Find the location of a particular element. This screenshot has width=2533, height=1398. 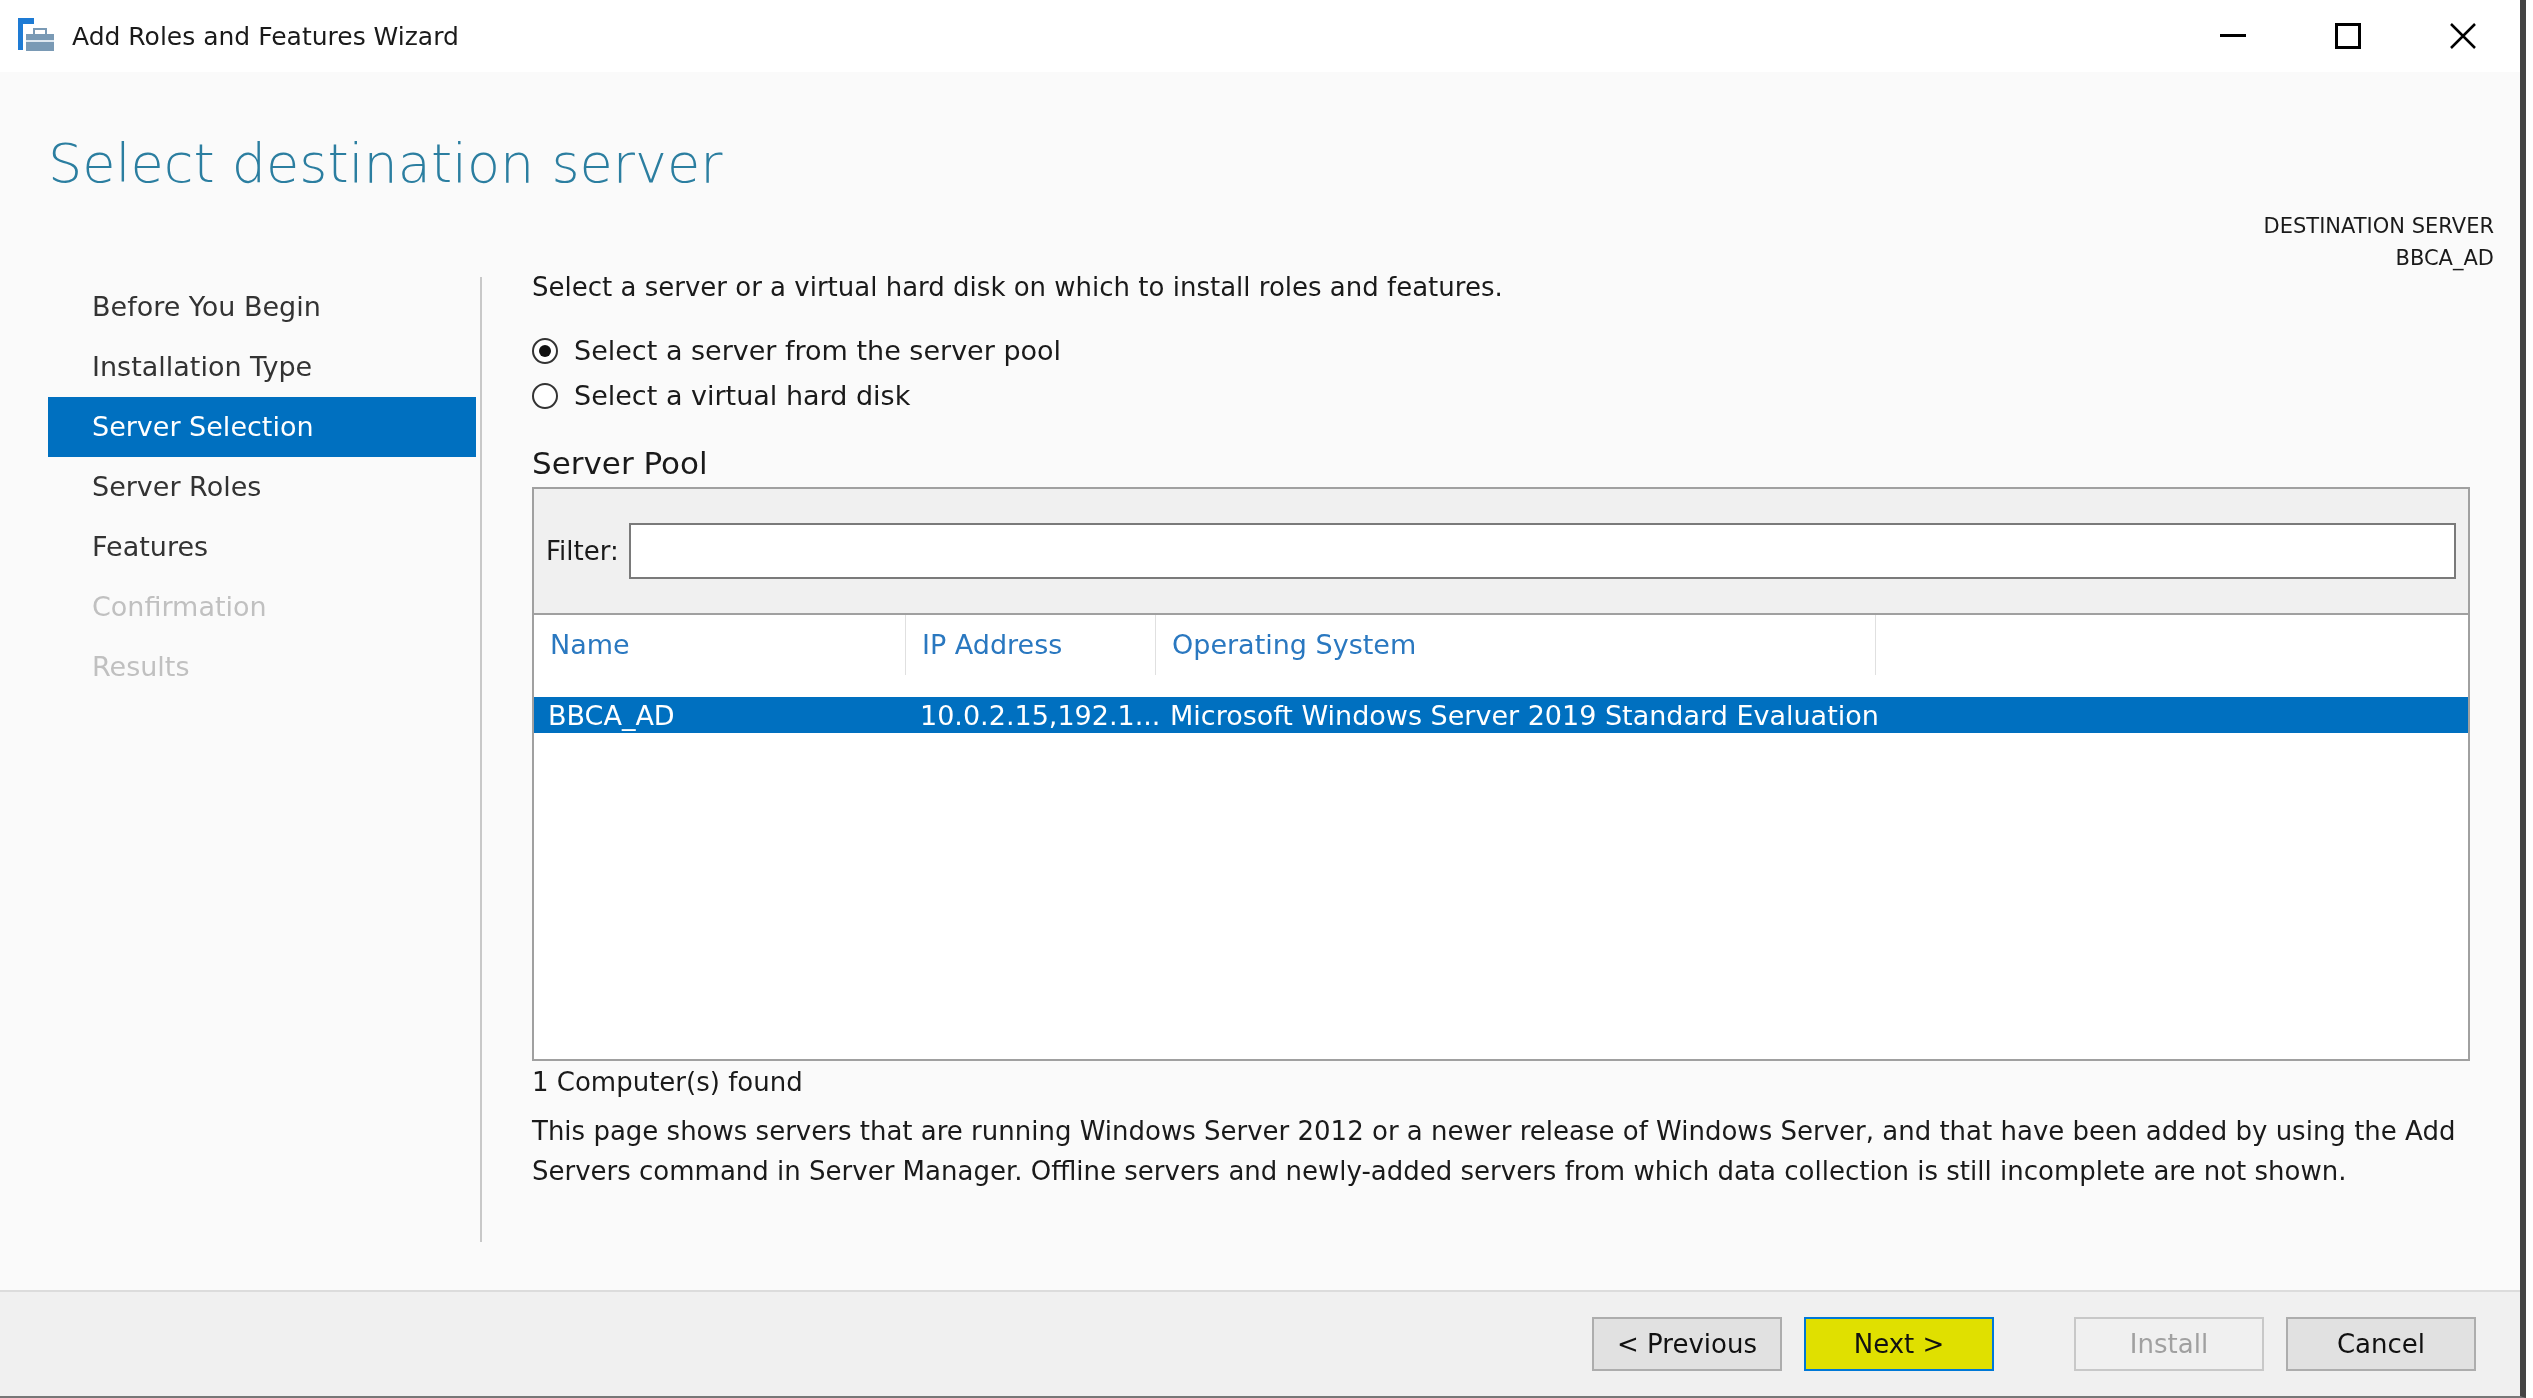

wizard-step: Features is located at coordinates (262, 547).